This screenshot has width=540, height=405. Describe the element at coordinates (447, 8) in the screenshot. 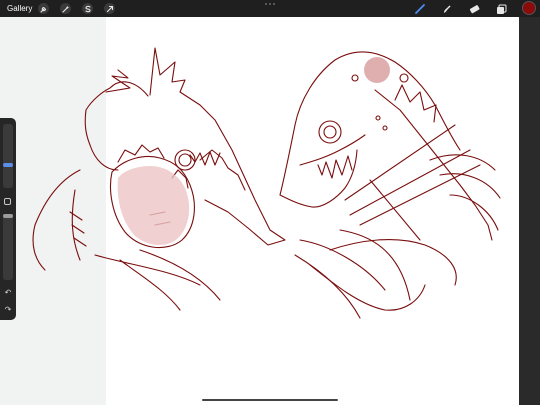

I see `smudge-icon` at that location.